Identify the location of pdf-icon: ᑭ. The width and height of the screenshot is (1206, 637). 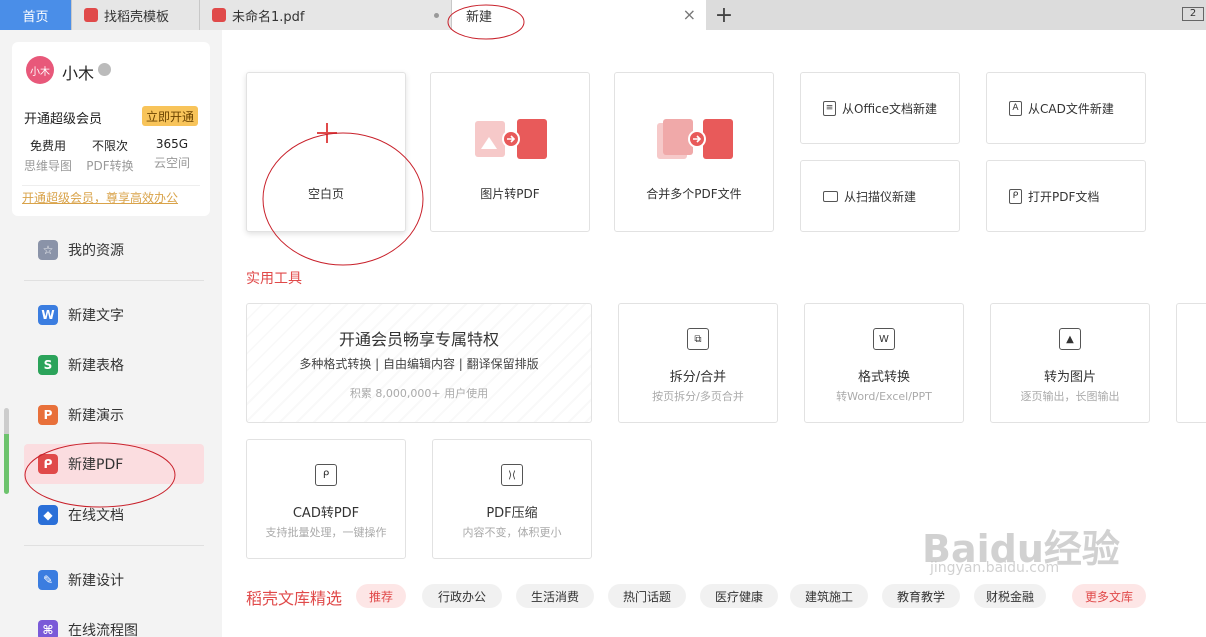
(48, 464).